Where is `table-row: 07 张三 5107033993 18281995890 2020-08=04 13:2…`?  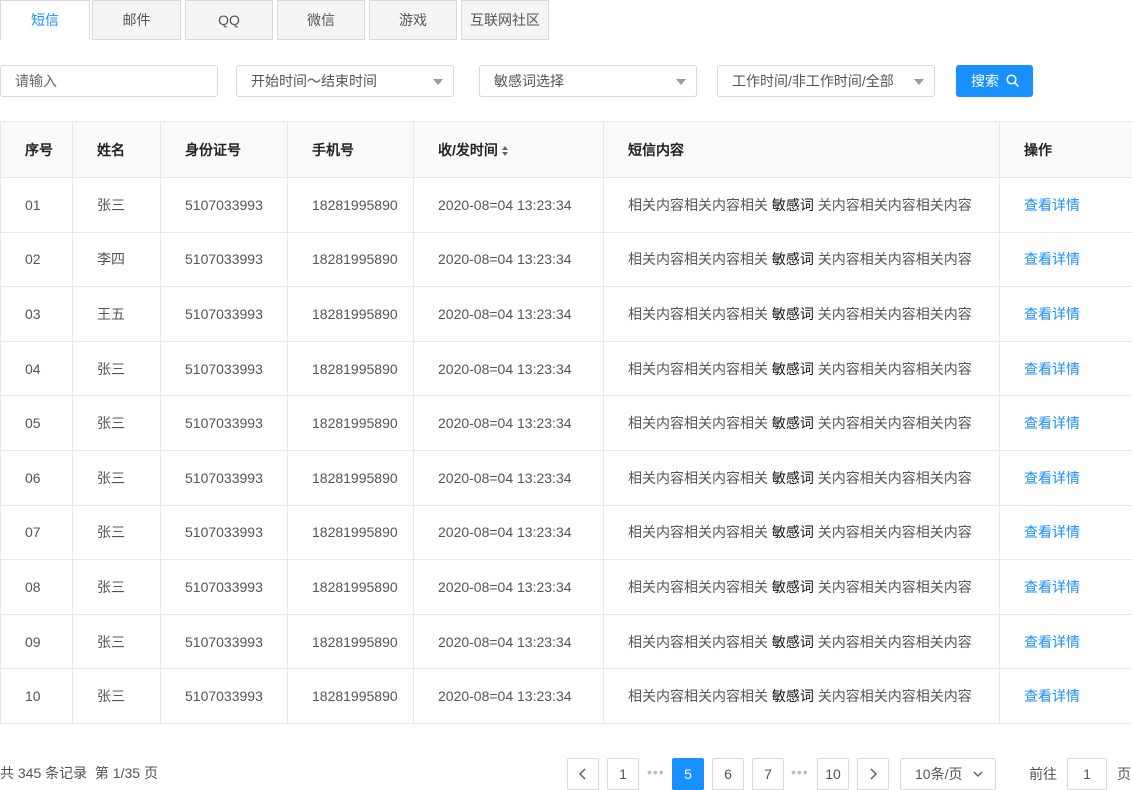
table-row: 07 张三 5107033993 18281995890 2020-08=04 13:2… is located at coordinates (566, 532).